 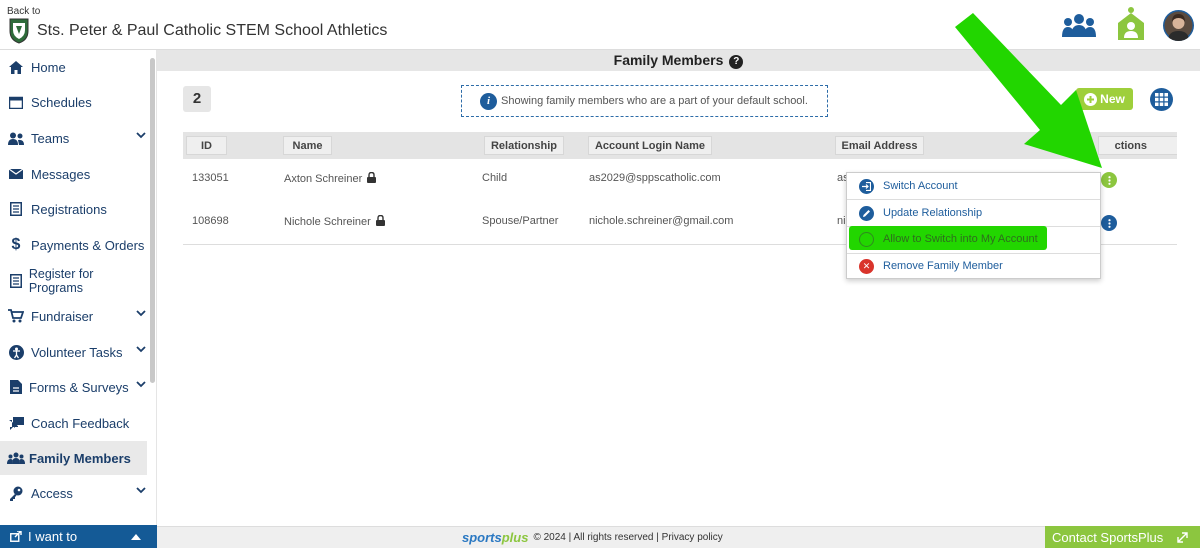 I want to click on cell-name-text: Nichole Schreiner, so click(x=327, y=222).